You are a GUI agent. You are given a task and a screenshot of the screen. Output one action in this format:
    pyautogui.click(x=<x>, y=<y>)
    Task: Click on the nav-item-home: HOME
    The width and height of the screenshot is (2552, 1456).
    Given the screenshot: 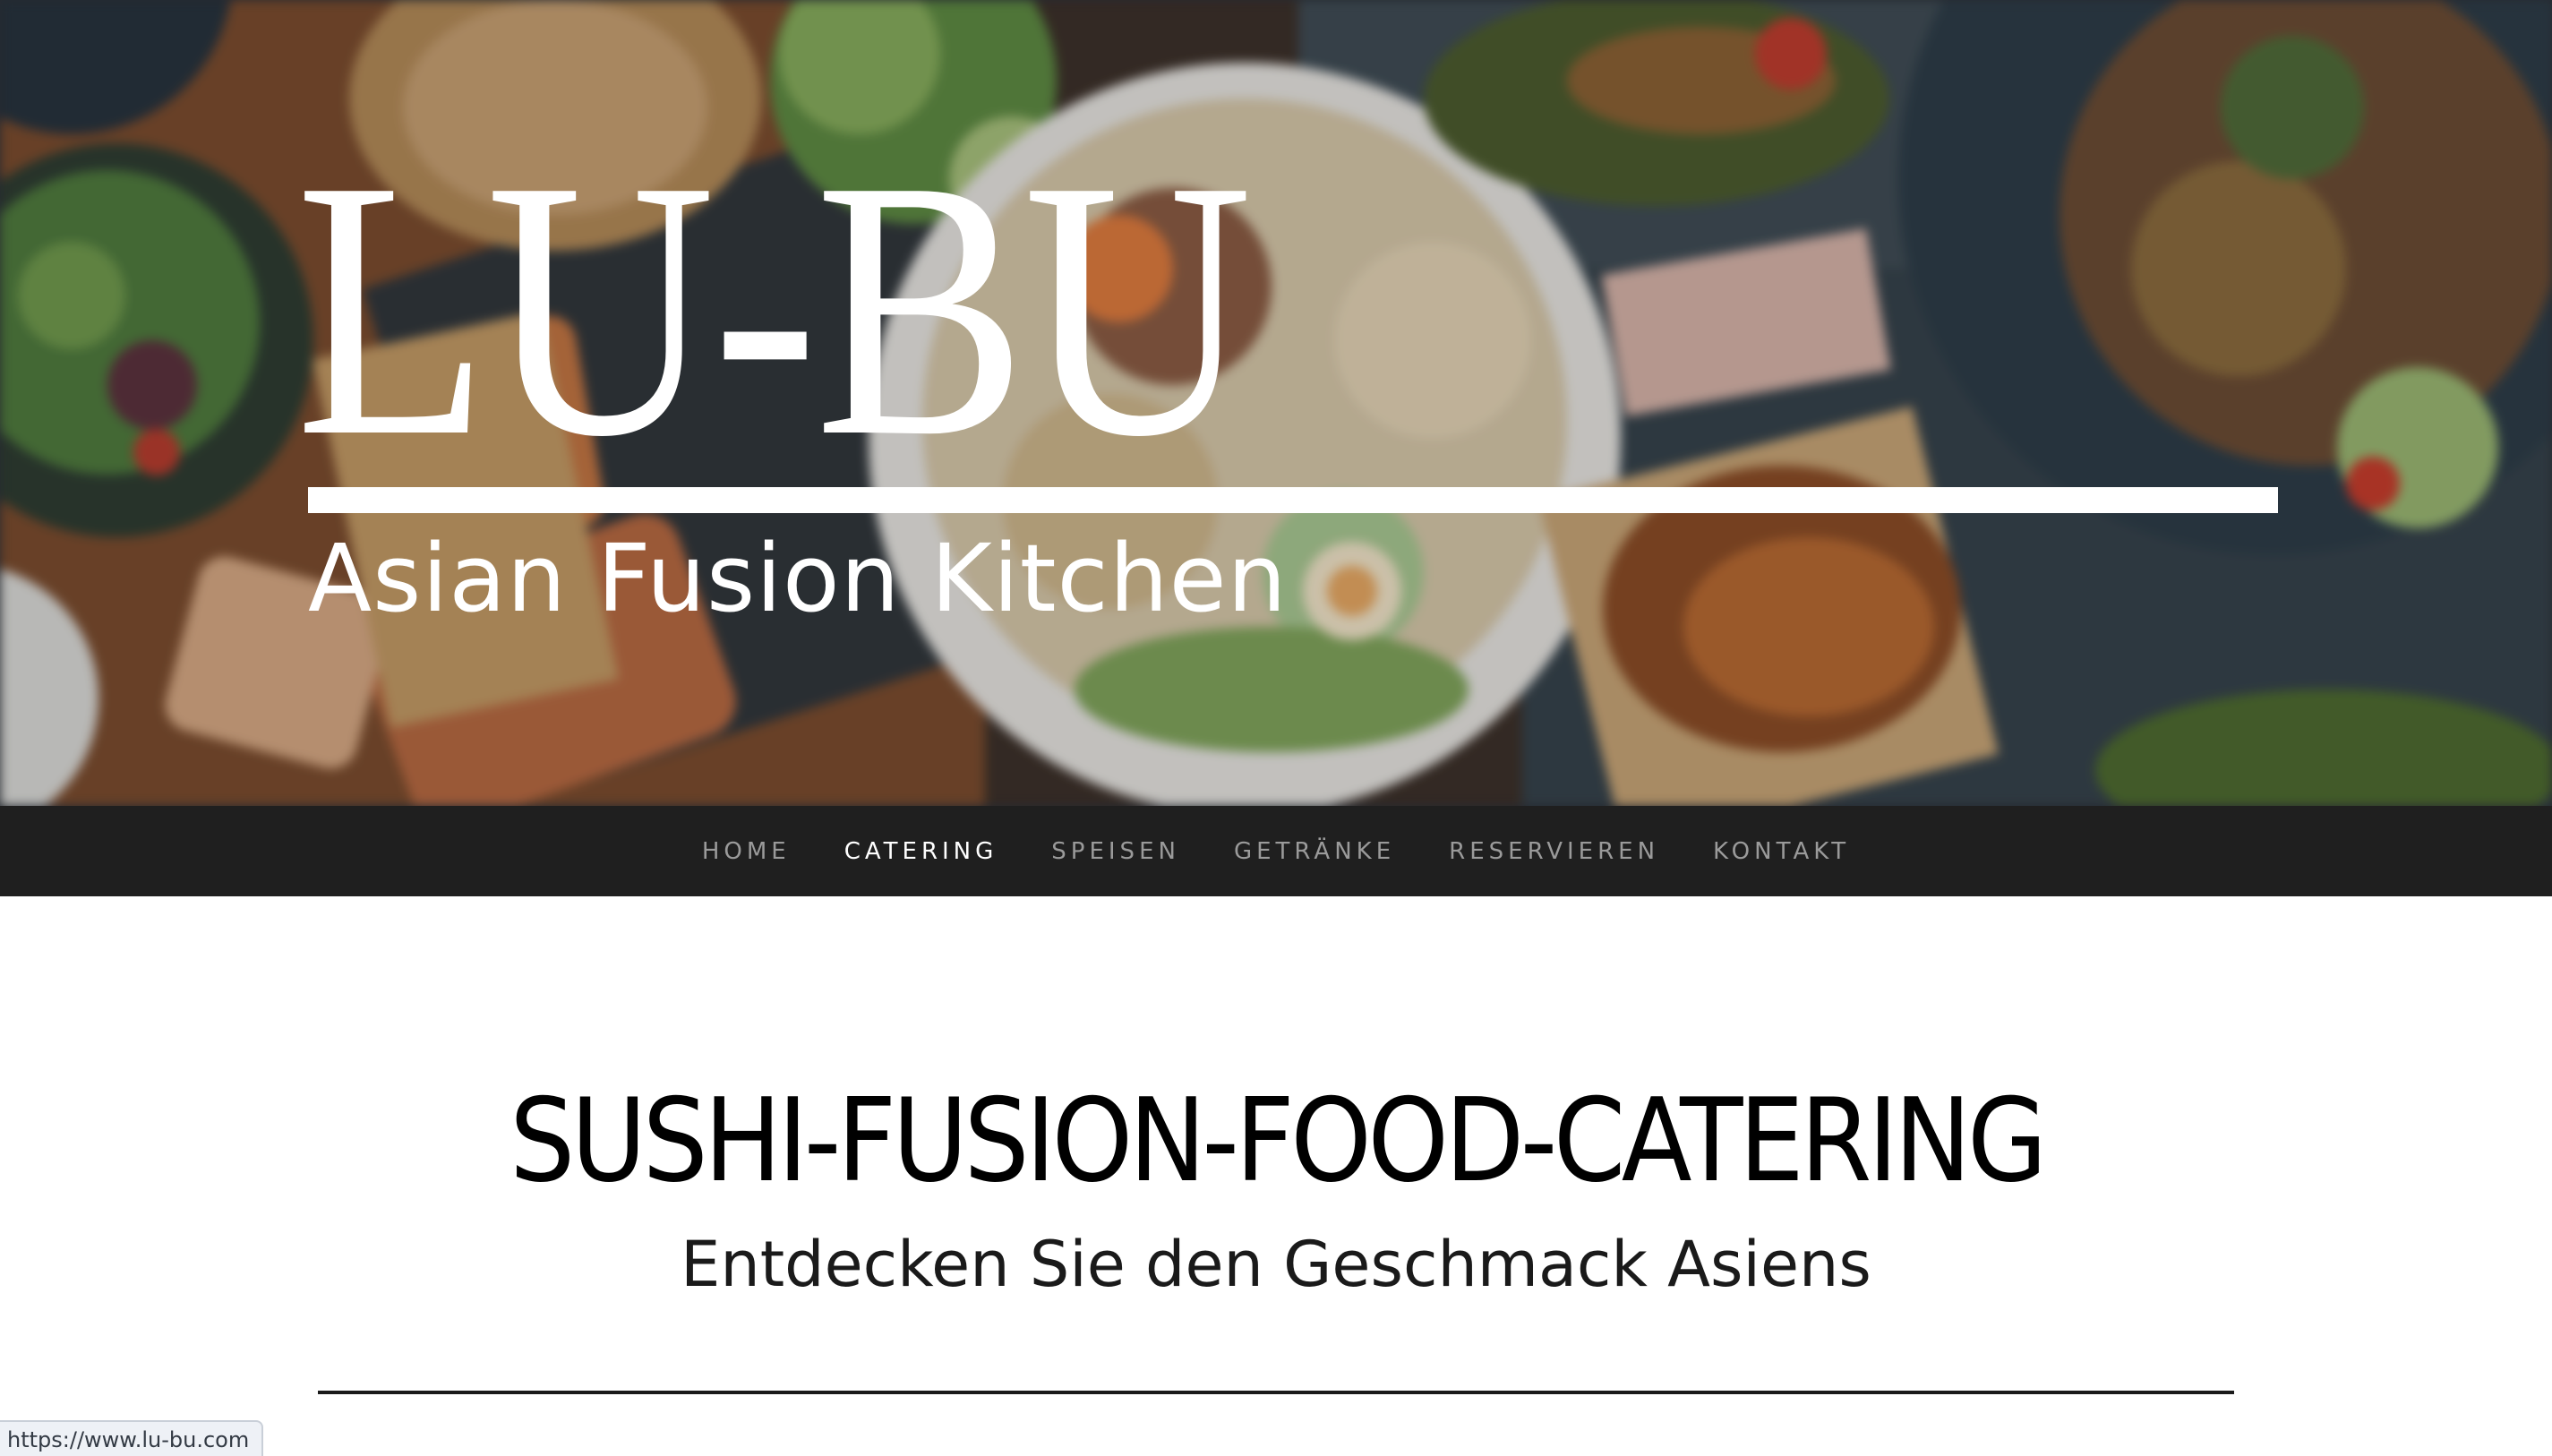 What is the action you would take?
    pyautogui.click(x=746, y=851)
    